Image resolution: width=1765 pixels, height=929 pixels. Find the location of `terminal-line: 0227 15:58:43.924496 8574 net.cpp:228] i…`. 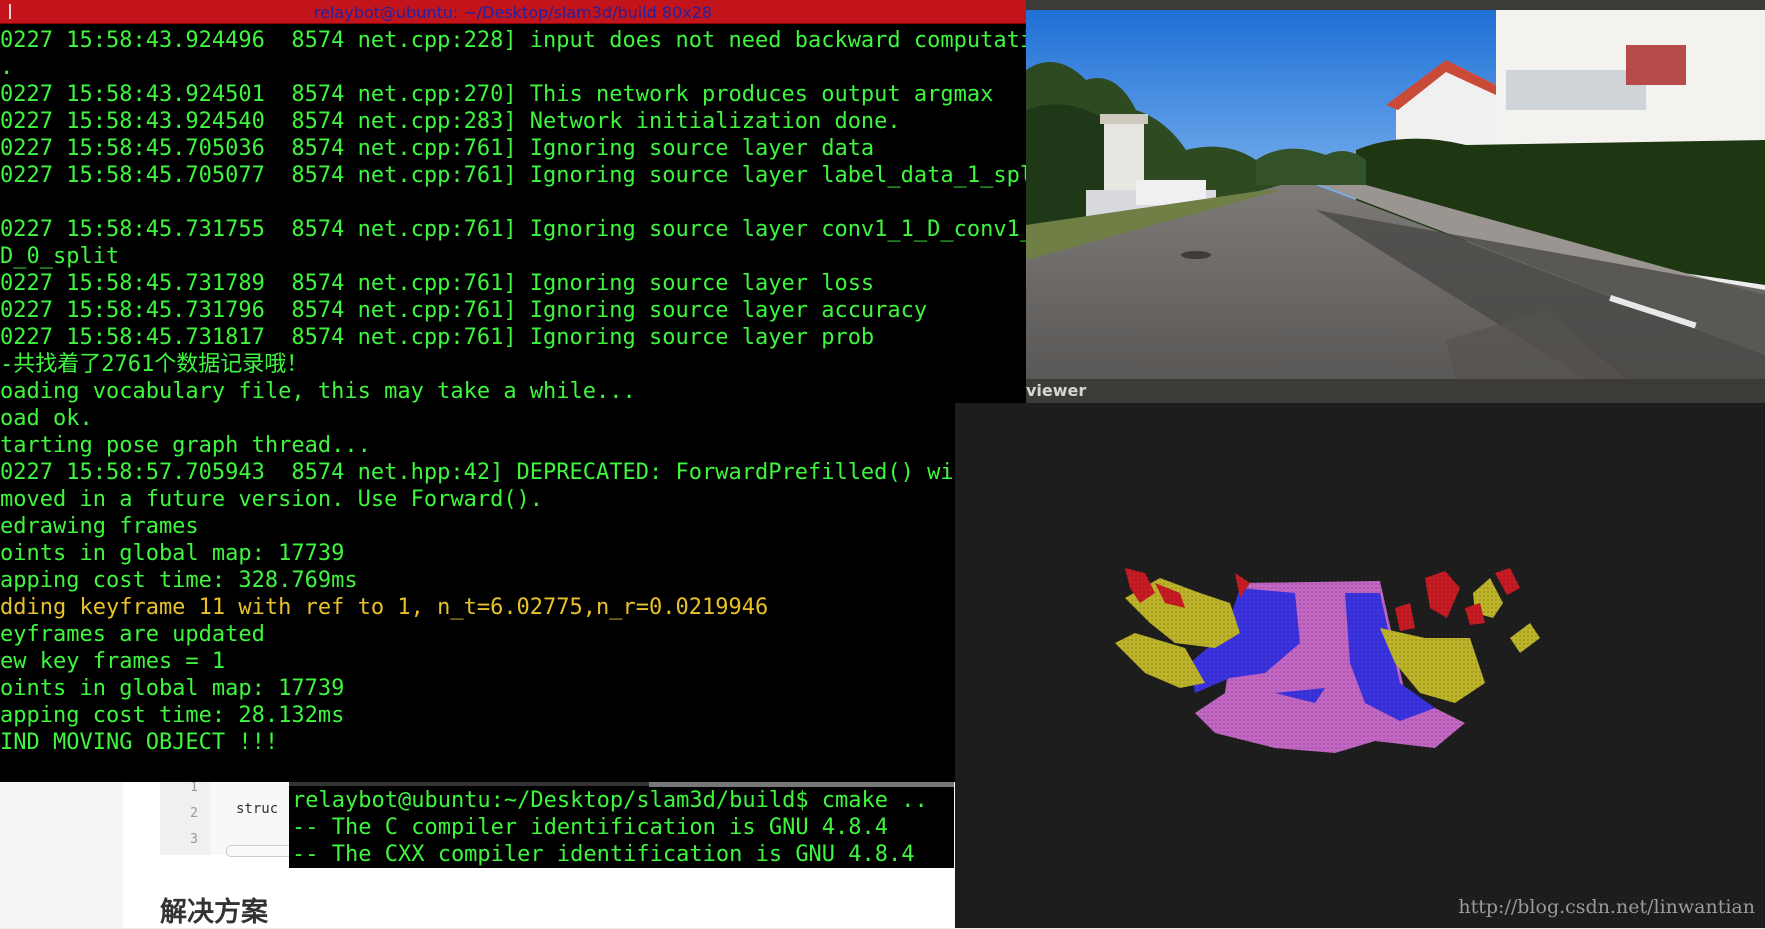

terminal-line: 0227 15:58:43.924496 8574 net.cpp:228] i… is located at coordinates (513, 40).